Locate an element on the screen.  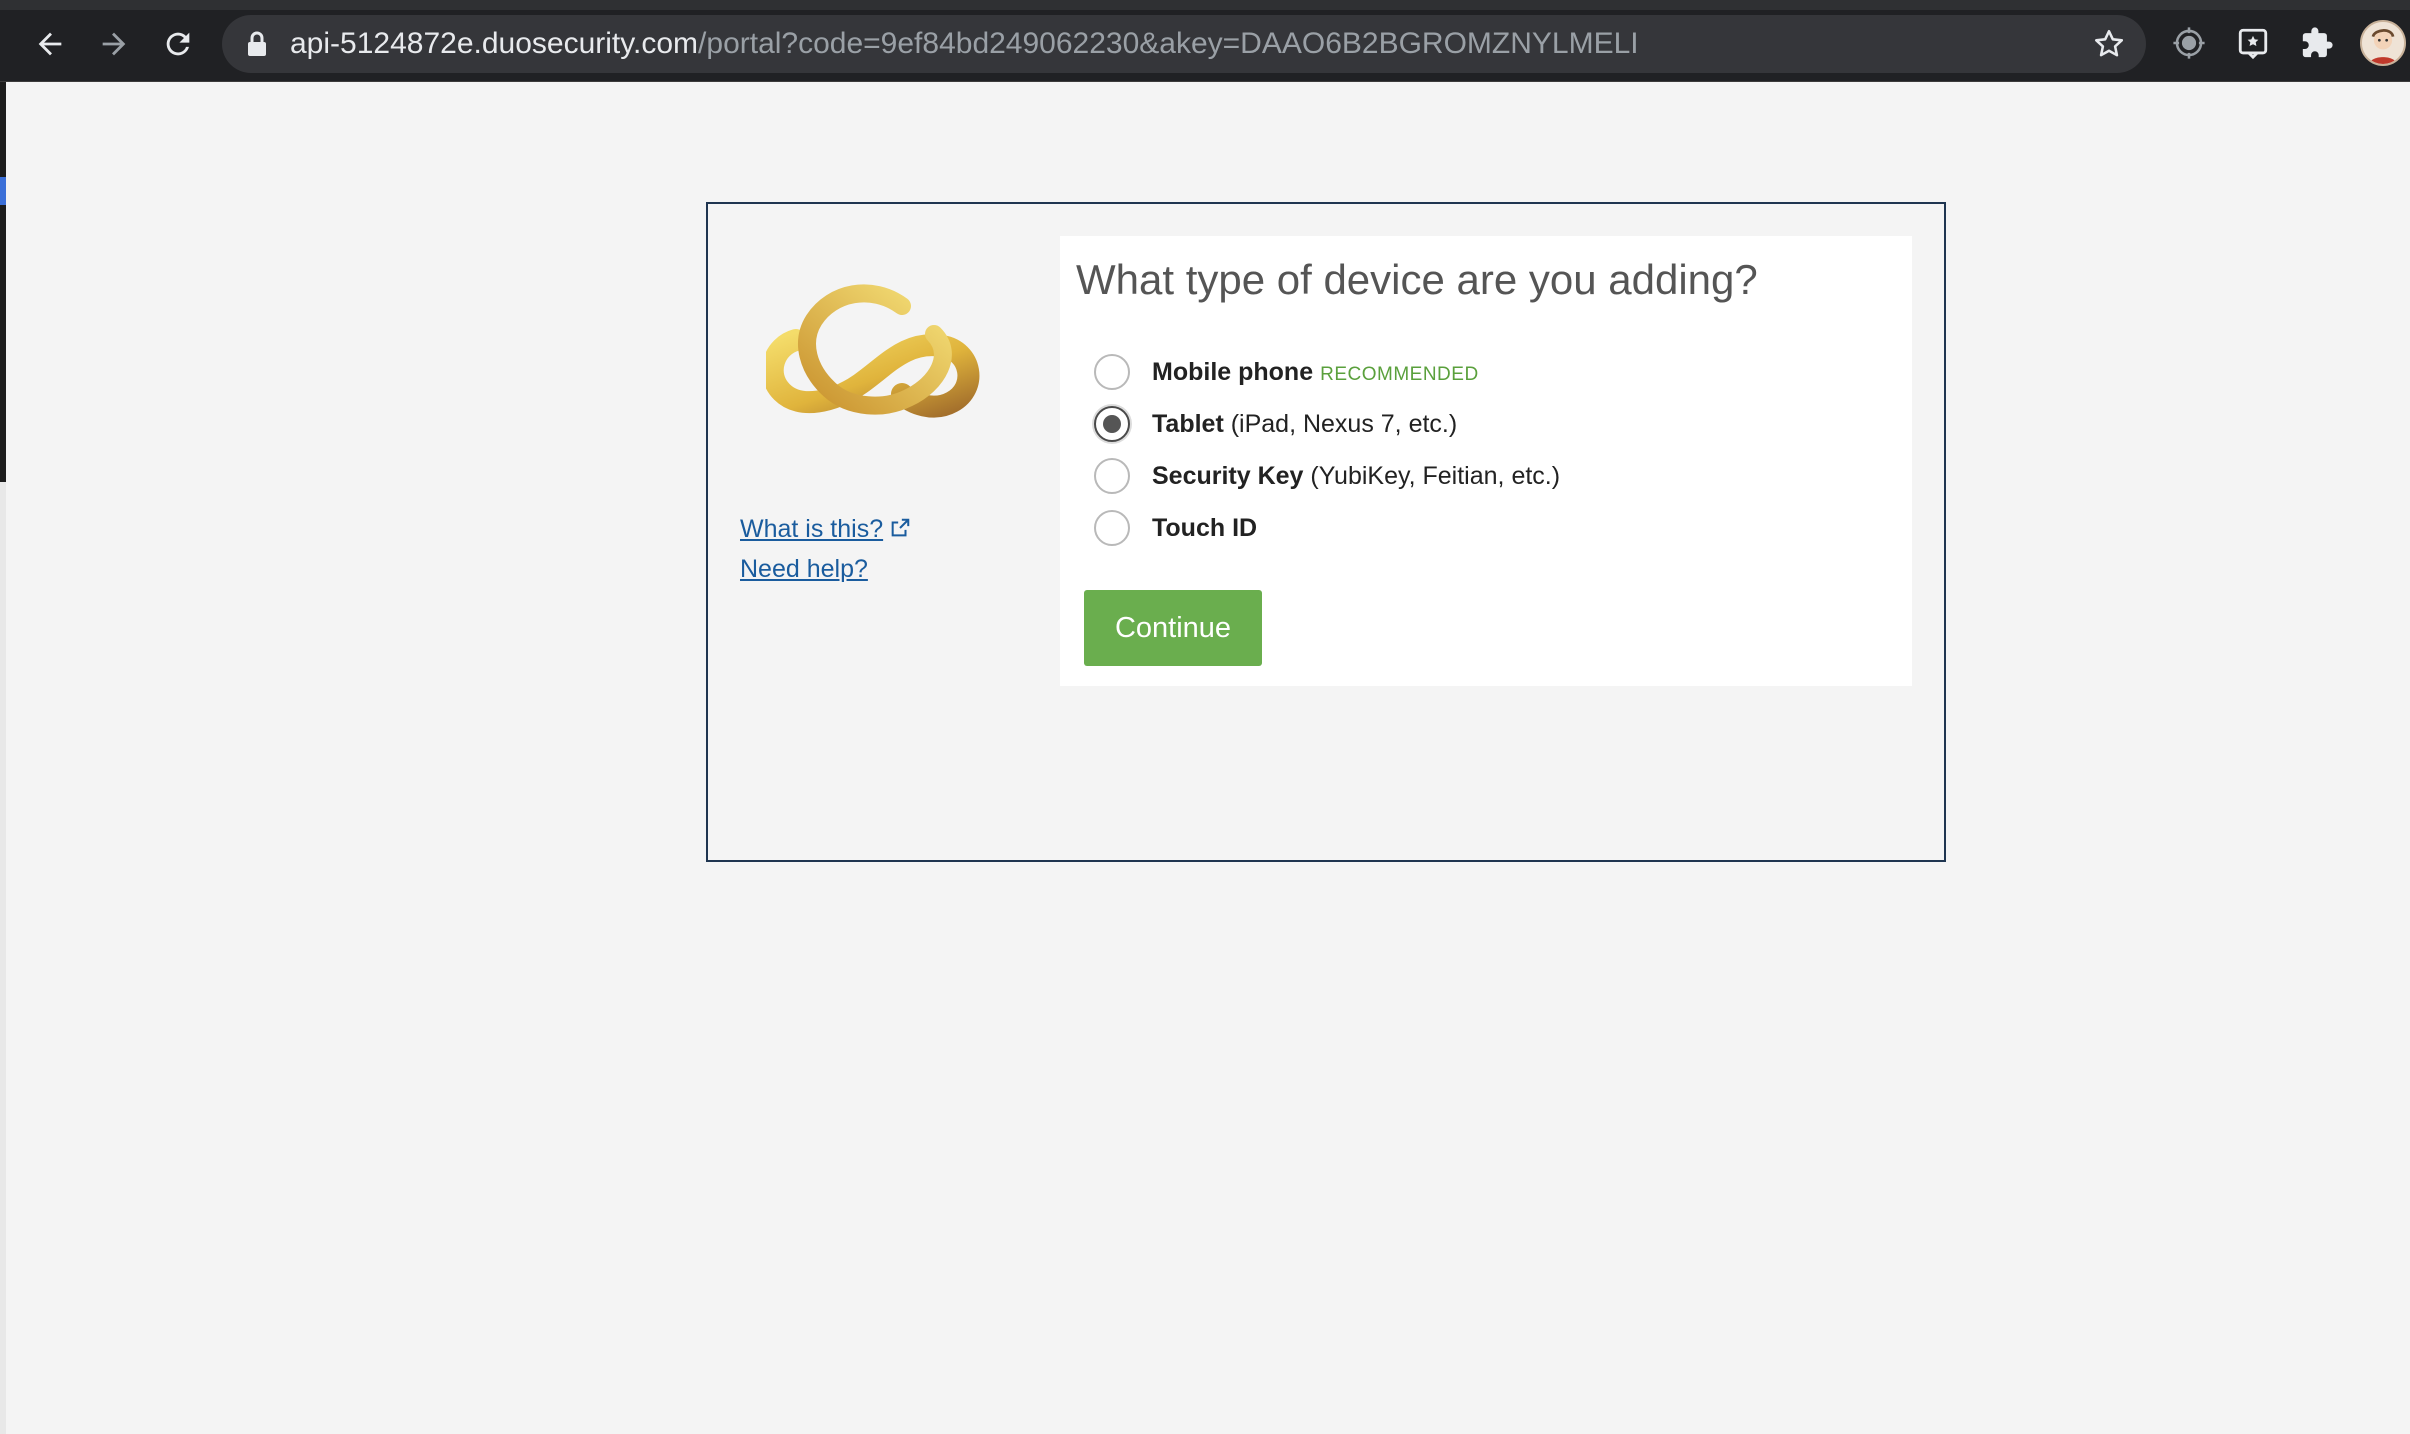
option-touch-id: Touch ID is located at coordinates (1327, 528).